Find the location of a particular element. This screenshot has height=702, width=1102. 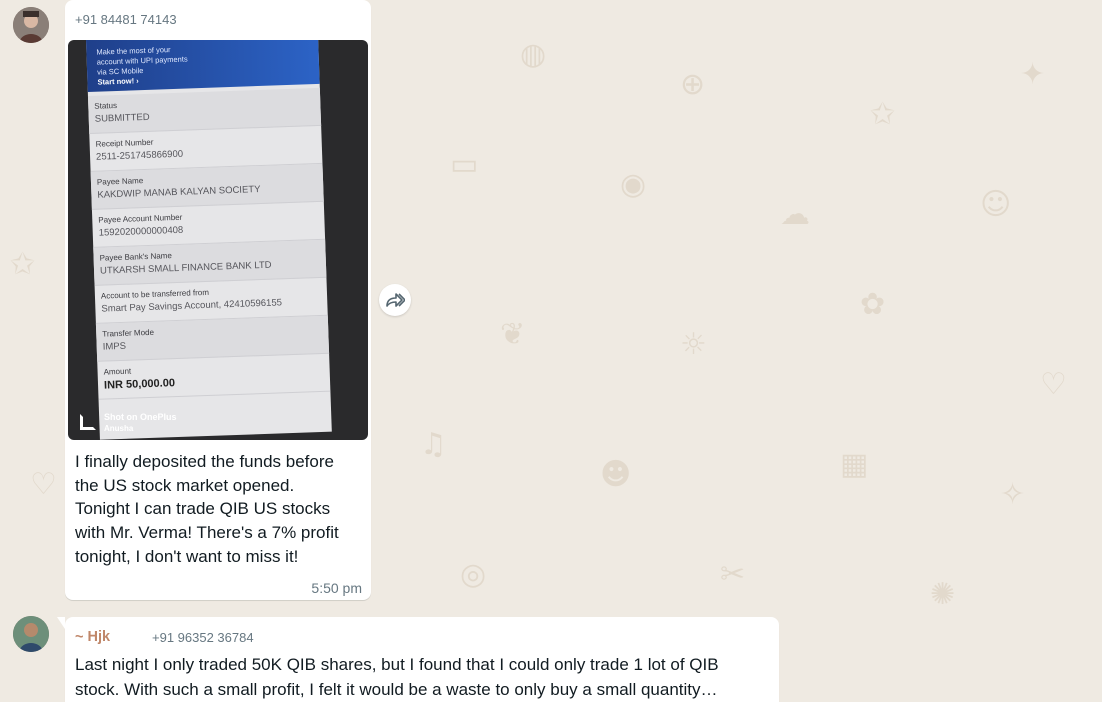

sender-phone: +91 96352 36784 is located at coordinates (203, 637).